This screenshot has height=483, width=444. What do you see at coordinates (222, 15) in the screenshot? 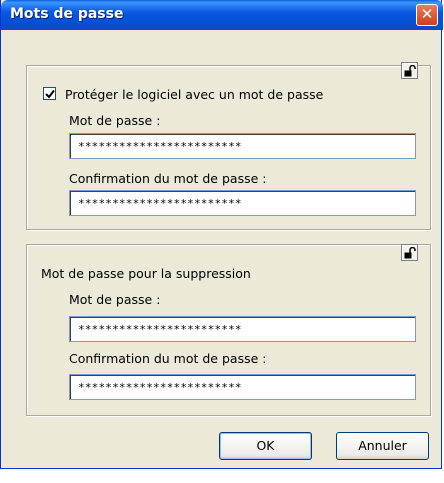
I see `title-bar: Mots de passe ✕` at bounding box center [222, 15].